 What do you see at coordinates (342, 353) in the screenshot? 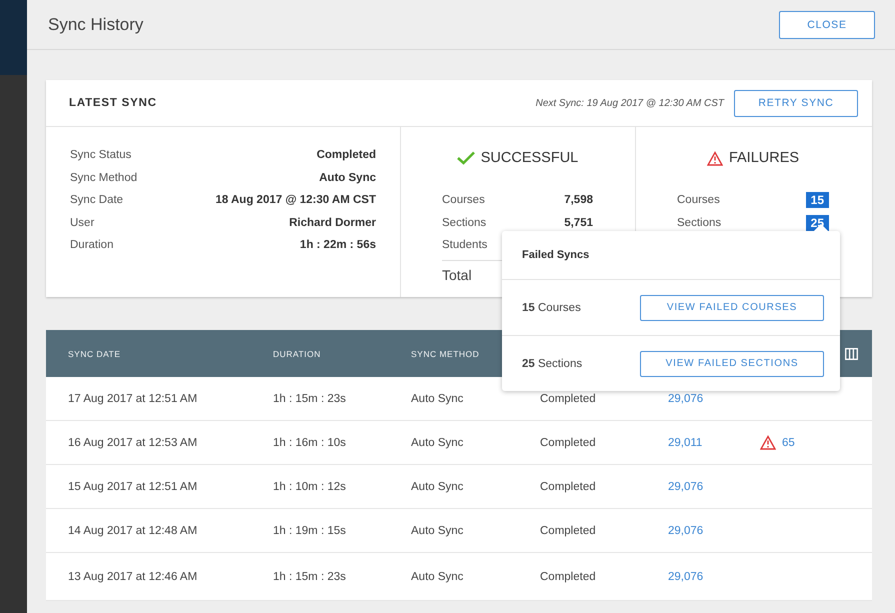
I see `column-header: DURATION` at bounding box center [342, 353].